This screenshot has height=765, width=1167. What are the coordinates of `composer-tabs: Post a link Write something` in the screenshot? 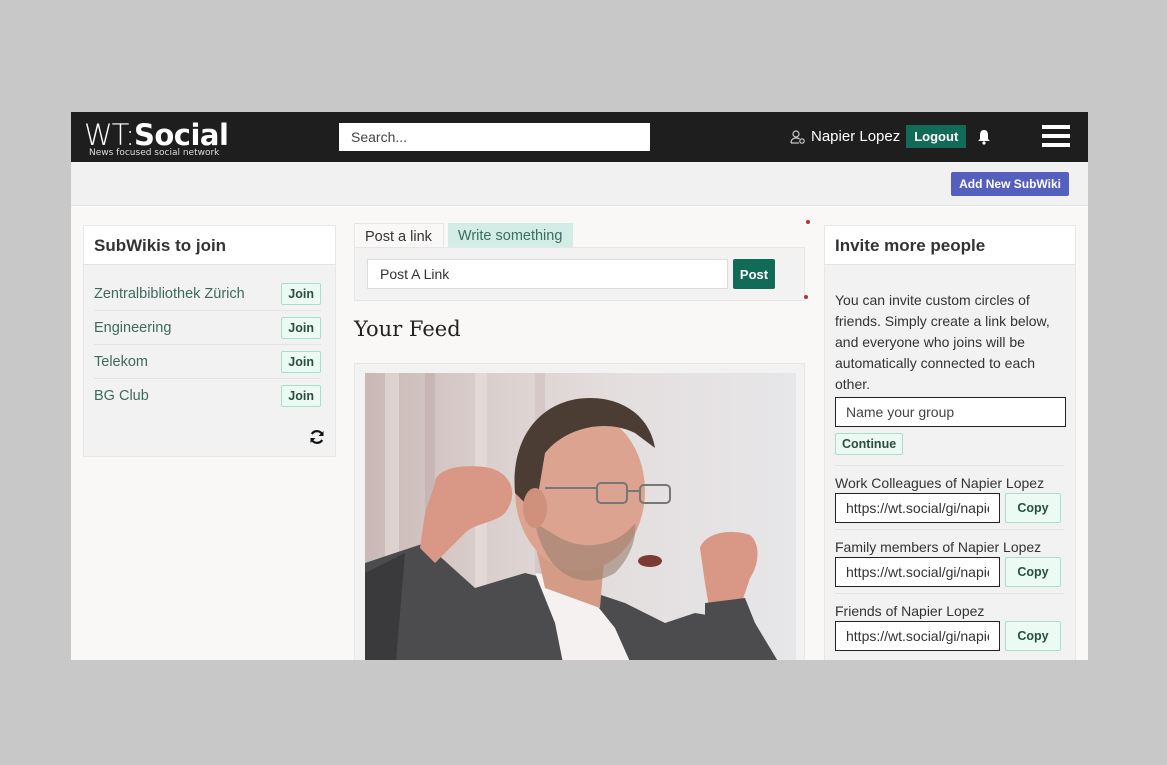 It's located at (464, 236).